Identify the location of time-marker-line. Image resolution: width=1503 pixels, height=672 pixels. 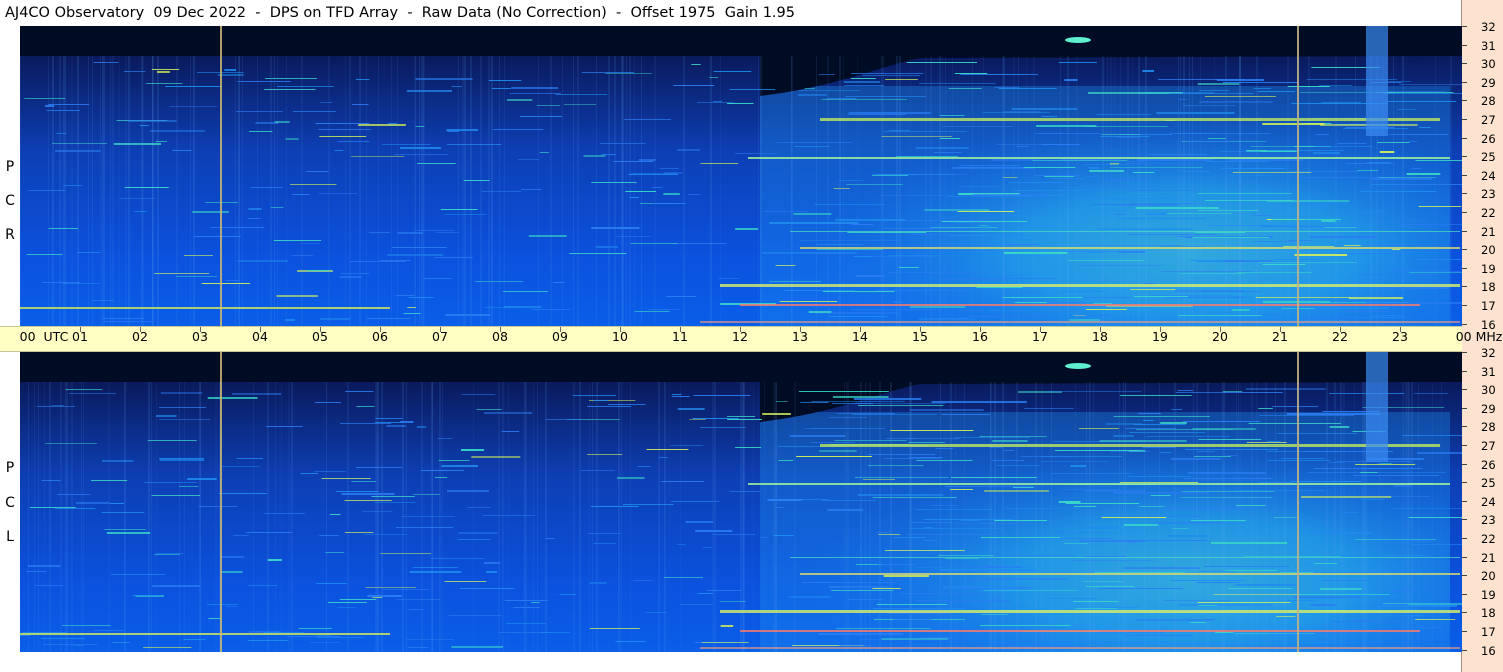
(1298, 176).